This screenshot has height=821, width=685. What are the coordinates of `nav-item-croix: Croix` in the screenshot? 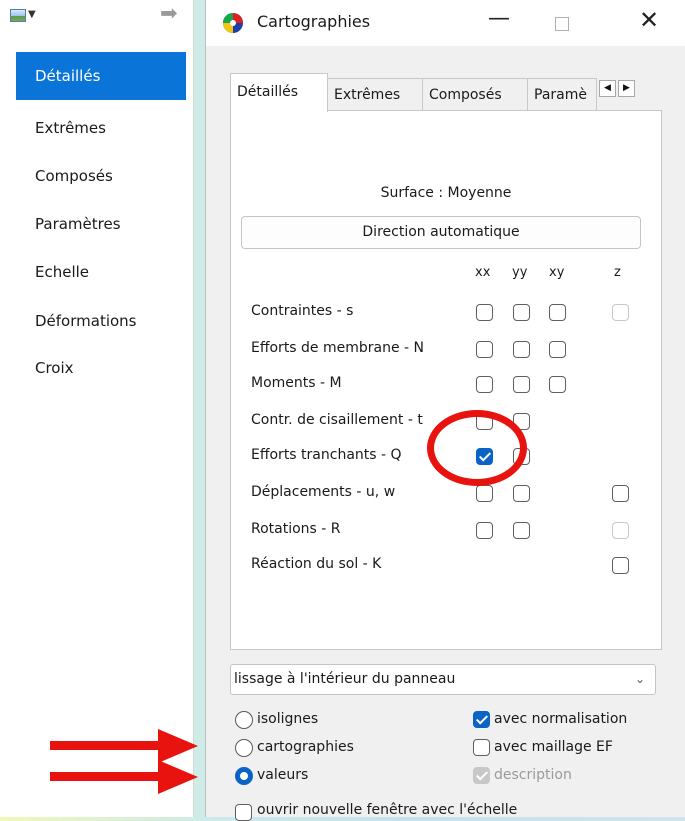 It's located at (101, 368).